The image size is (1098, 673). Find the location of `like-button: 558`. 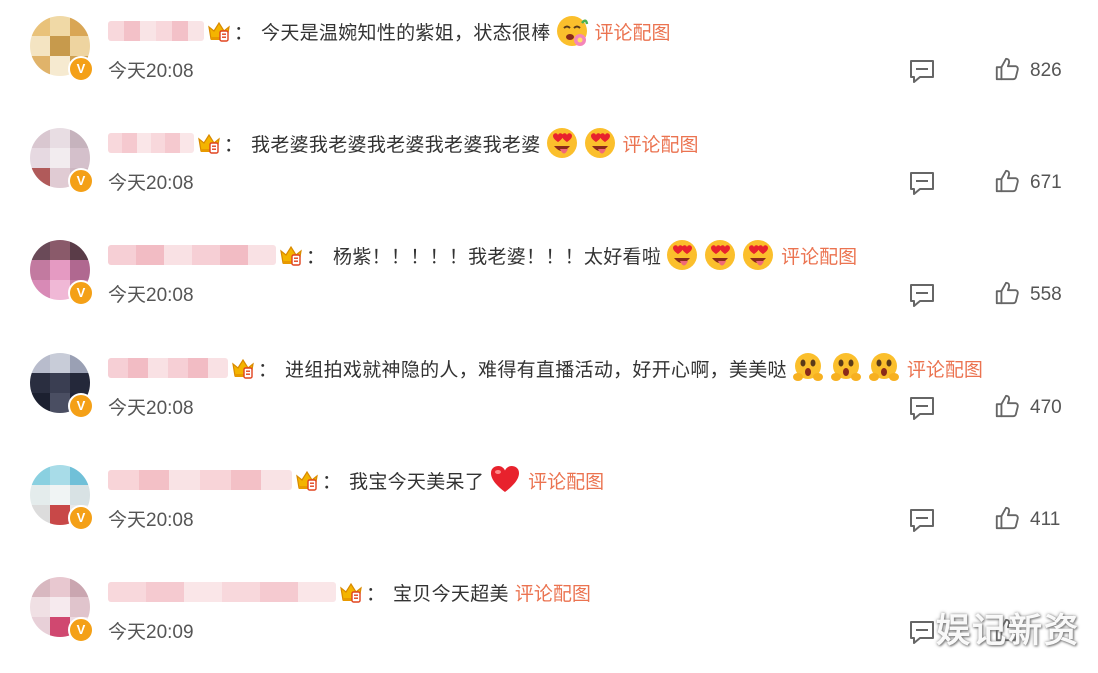

like-button: 558 is located at coordinates (1028, 295).